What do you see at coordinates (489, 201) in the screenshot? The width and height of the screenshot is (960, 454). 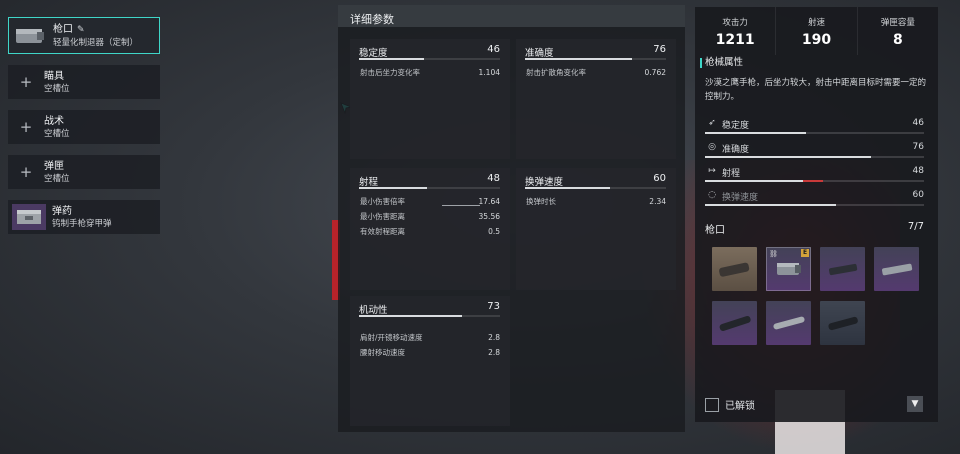 I see `param-value: 17.64` at bounding box center [489, 201].